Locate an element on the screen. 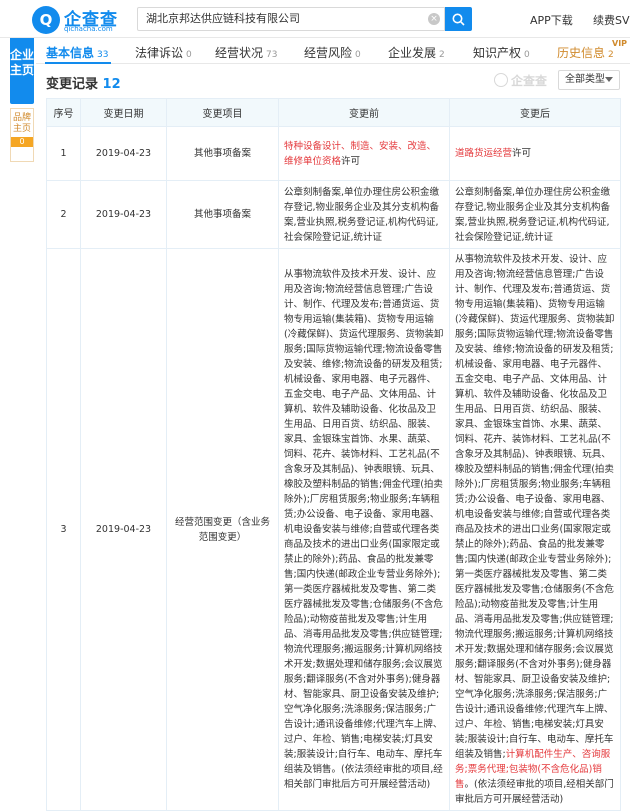 This screenshot has height=811, width=630. tab-basic-info: 基本信息 33 is located at coordinates (77, 52).